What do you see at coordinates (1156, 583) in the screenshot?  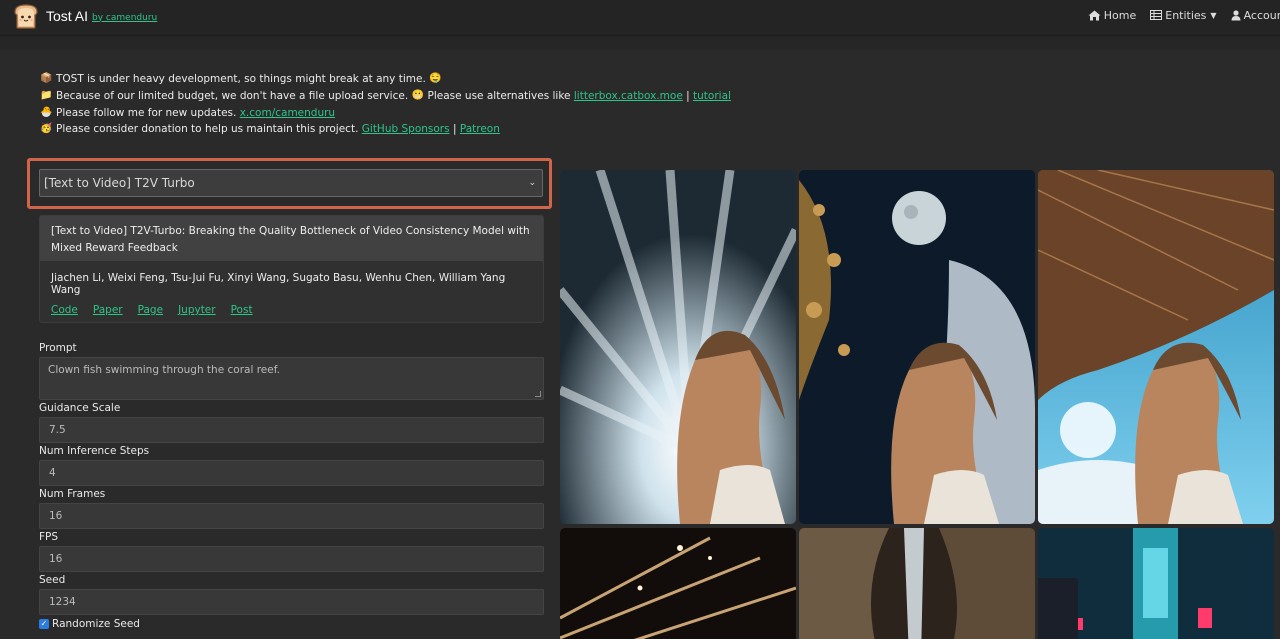 I see `gallery-image-neon-city` at bounding box center [1156, 583].